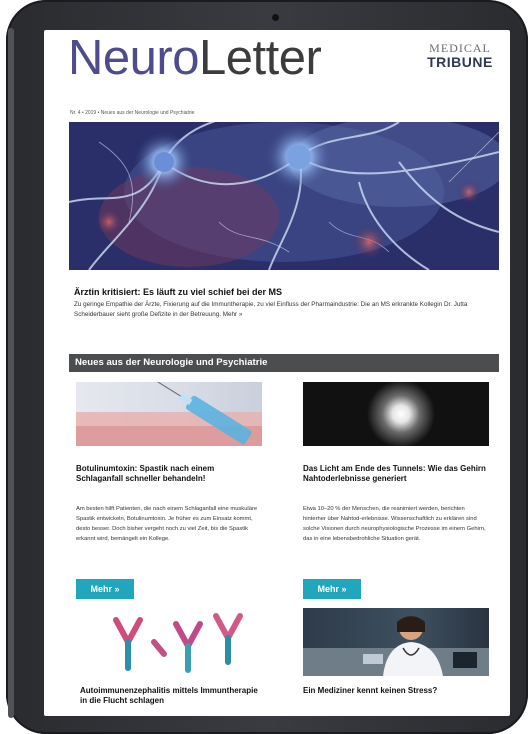 This screenshot has height=734, width=532. I want to click on tablet-side-button, so click(11, 373).